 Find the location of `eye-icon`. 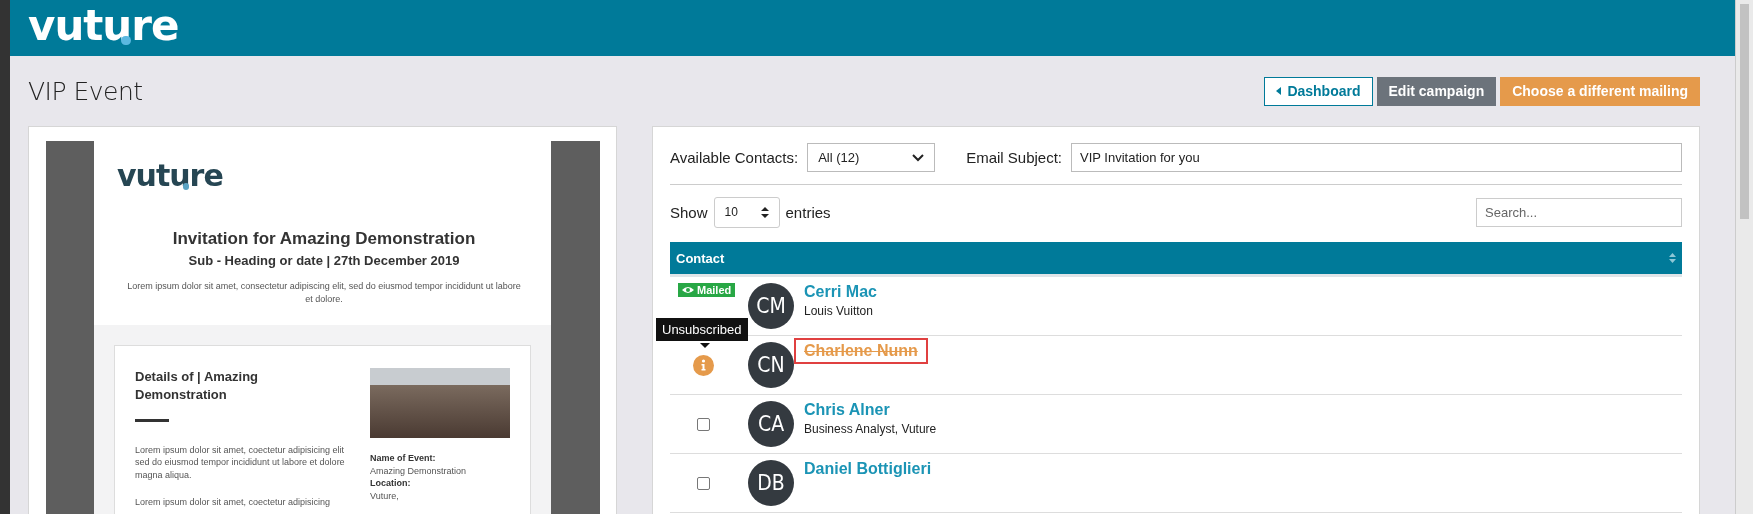

eye-icon is located at coordinates (688, 290).